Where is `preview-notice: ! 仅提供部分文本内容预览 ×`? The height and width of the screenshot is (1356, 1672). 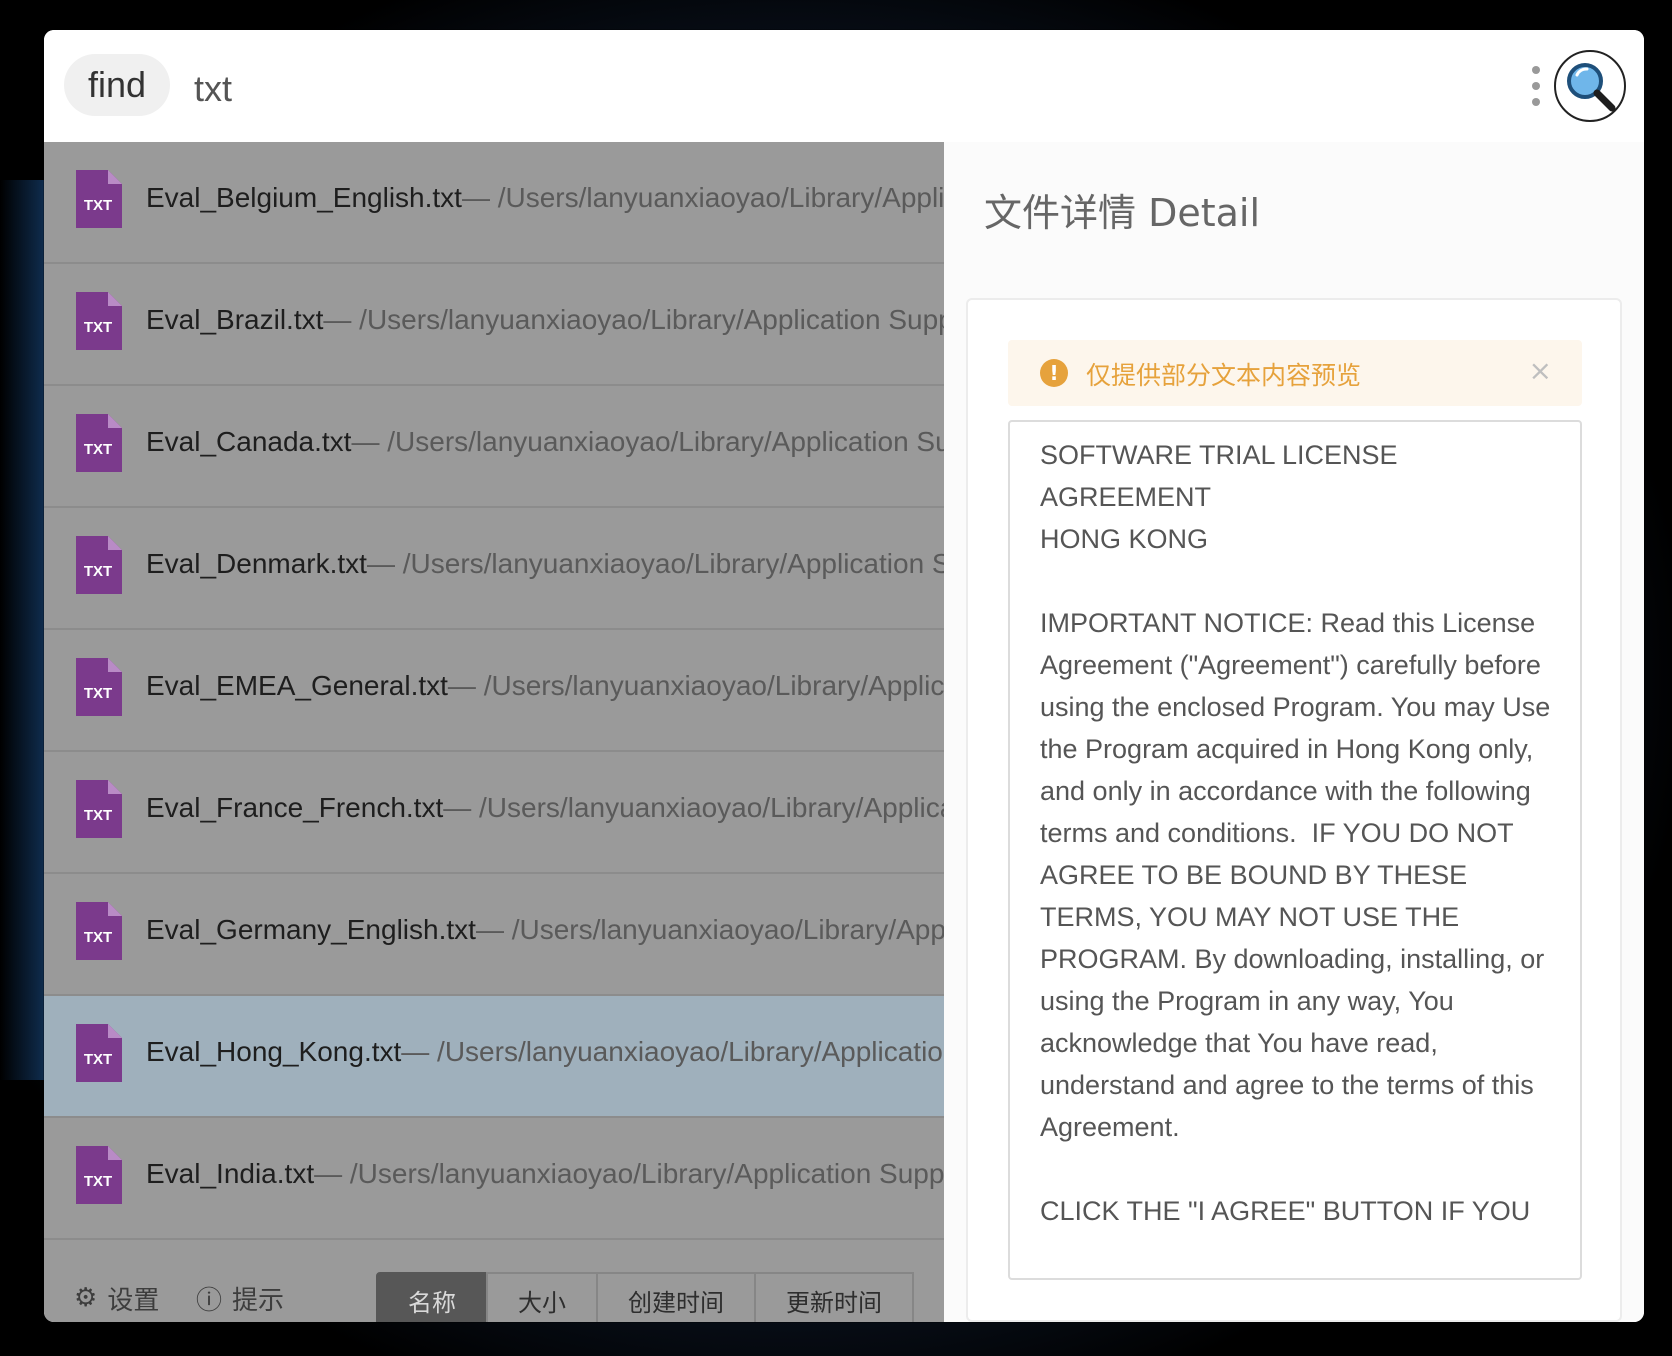 preview-notice: ! 仅提供部分文本内容预览 × is located at coordinates (1295, 373).